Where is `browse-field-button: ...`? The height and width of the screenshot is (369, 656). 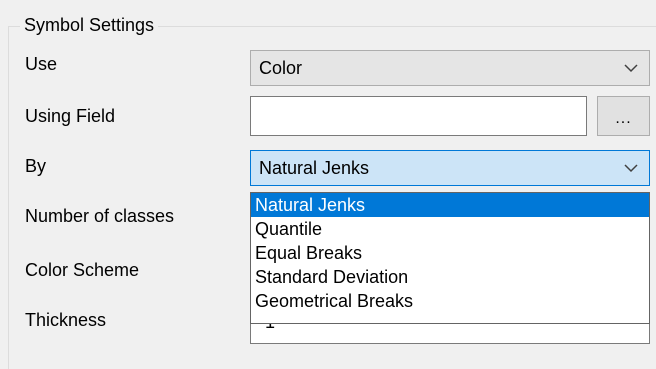
browse-field-button: ... is located at coordinates (623, 116).